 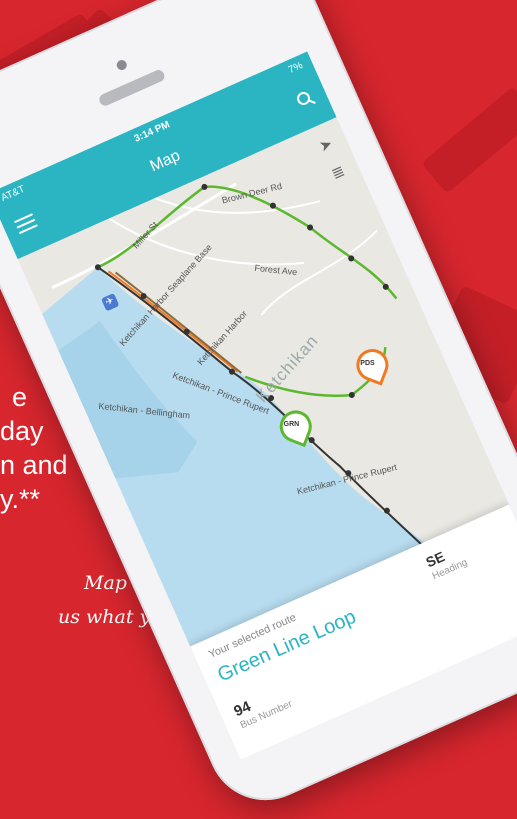 I want to click on earpiece-speaker, so click(x=132, y=88).